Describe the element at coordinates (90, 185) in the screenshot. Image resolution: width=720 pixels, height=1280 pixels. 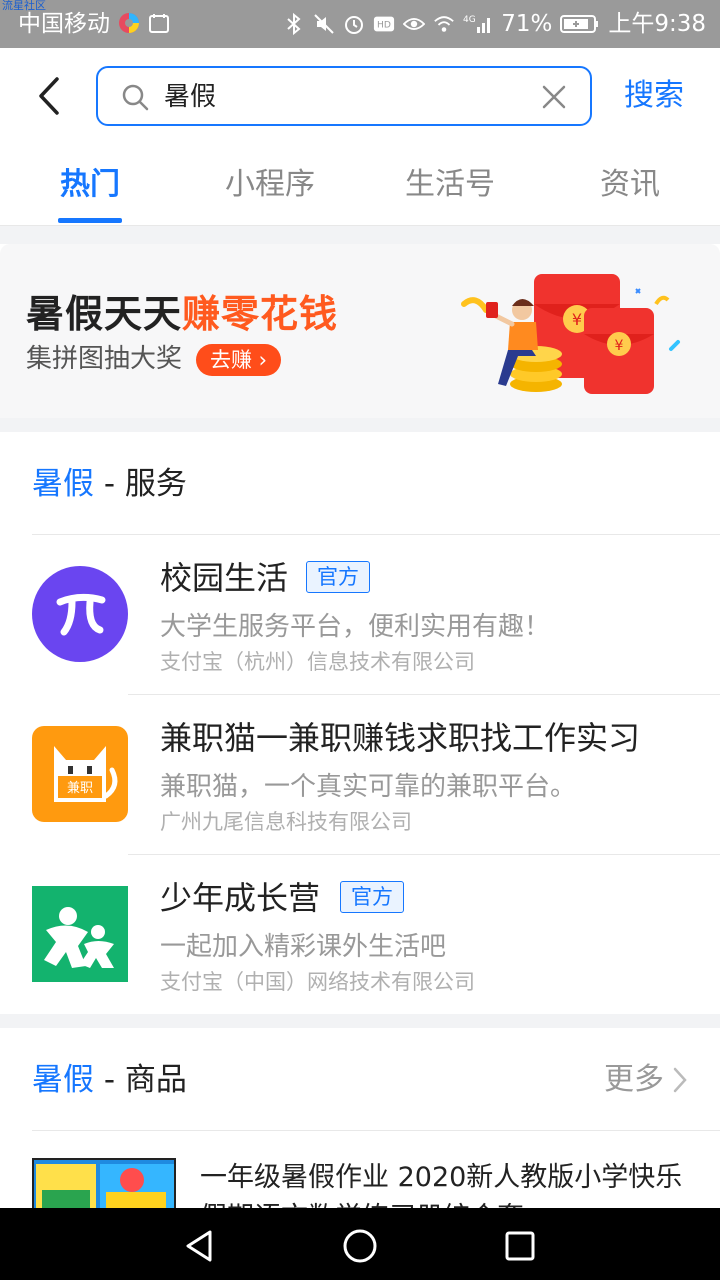
I see `tab-hot: 热门` at that location.